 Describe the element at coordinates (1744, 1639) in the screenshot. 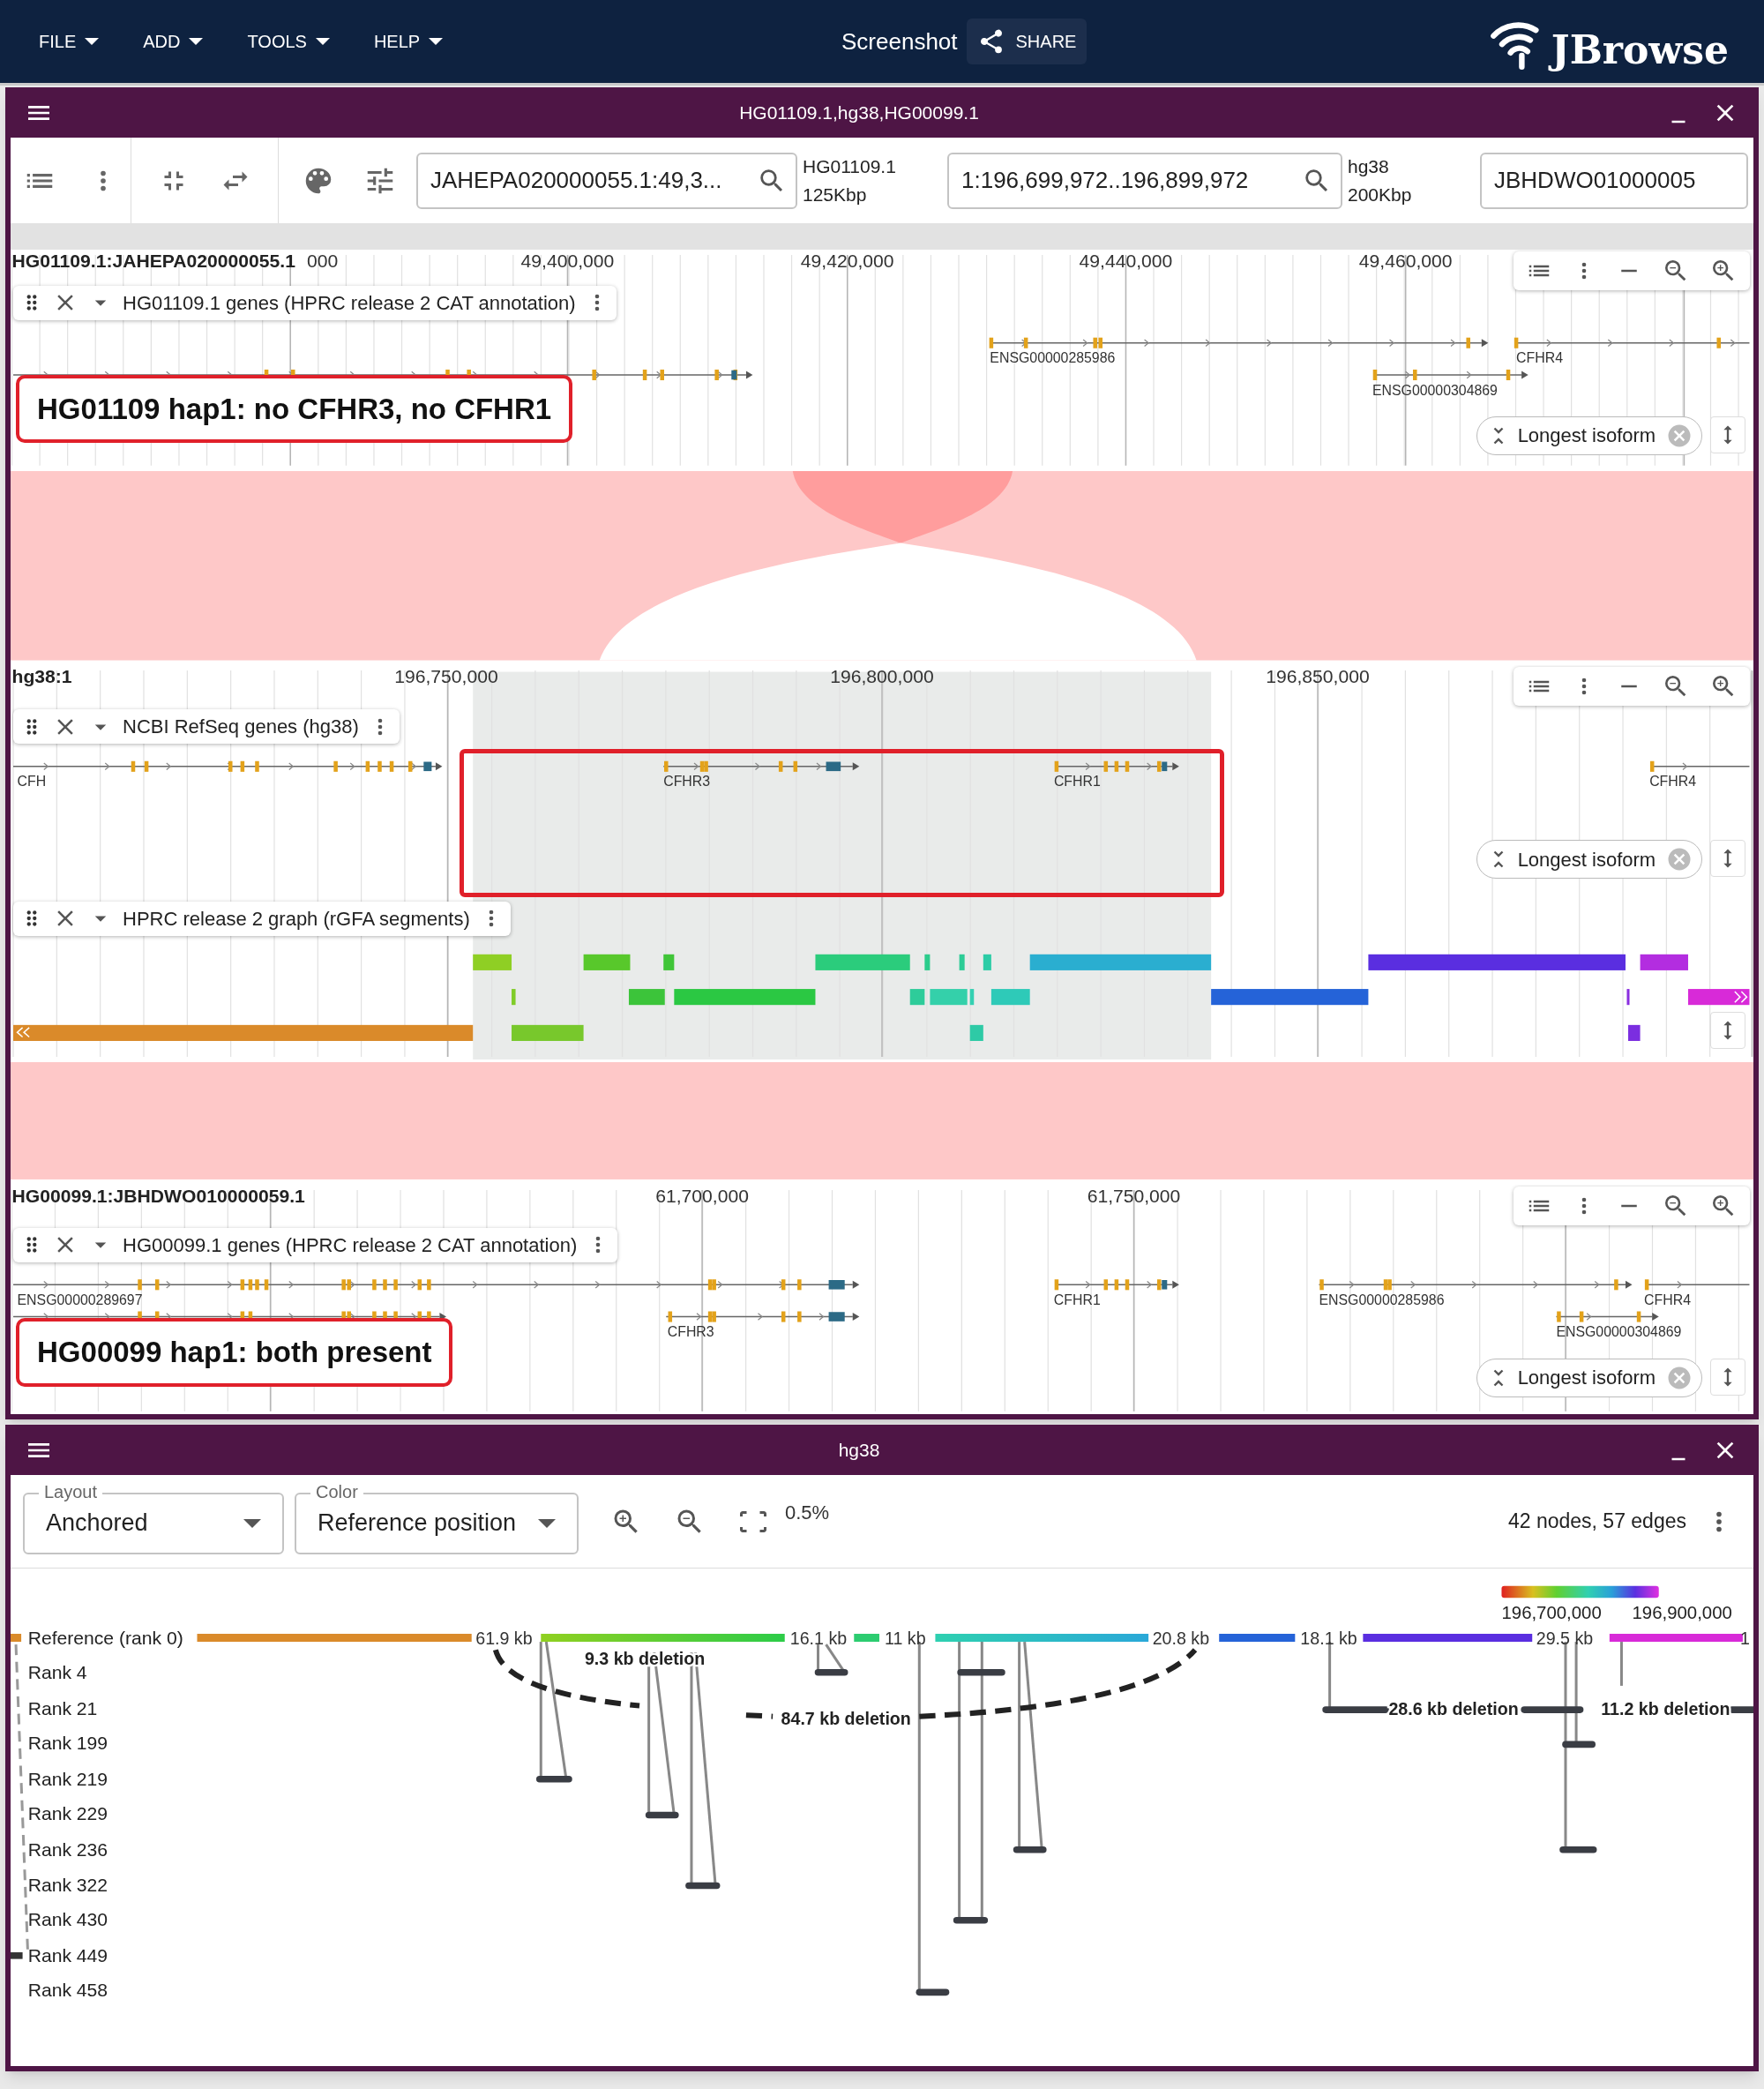

I see `segment-length-label: 1` at that location.